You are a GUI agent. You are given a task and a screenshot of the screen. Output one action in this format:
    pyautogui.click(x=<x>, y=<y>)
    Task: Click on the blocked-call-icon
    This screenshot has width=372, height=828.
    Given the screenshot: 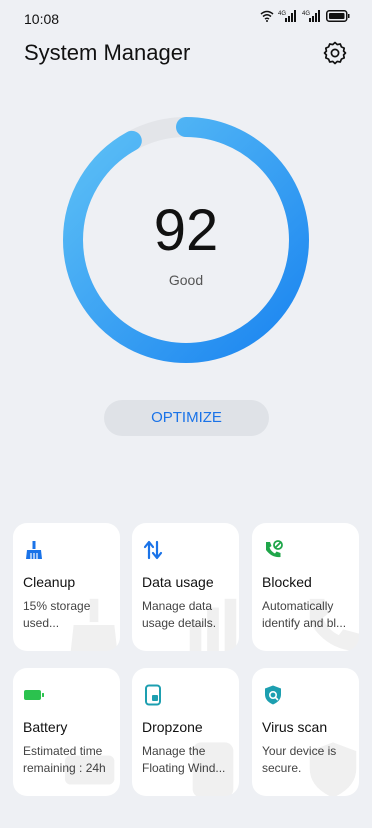 What is the action you would take?
    pyautogui.click(x=274, y=549)
    